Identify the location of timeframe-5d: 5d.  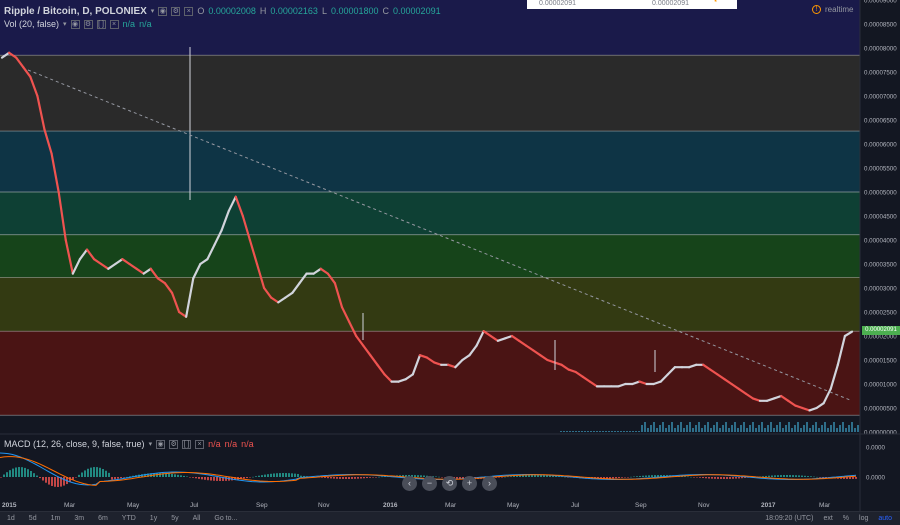
(33, 518).